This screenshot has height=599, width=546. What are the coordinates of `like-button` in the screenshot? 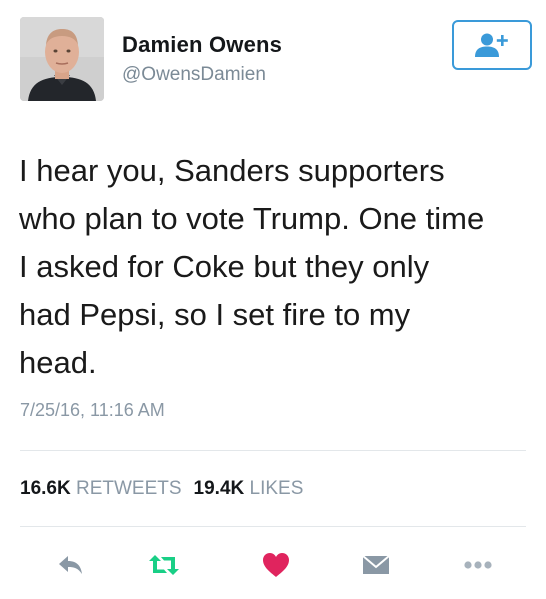 It's located at (276, 565).